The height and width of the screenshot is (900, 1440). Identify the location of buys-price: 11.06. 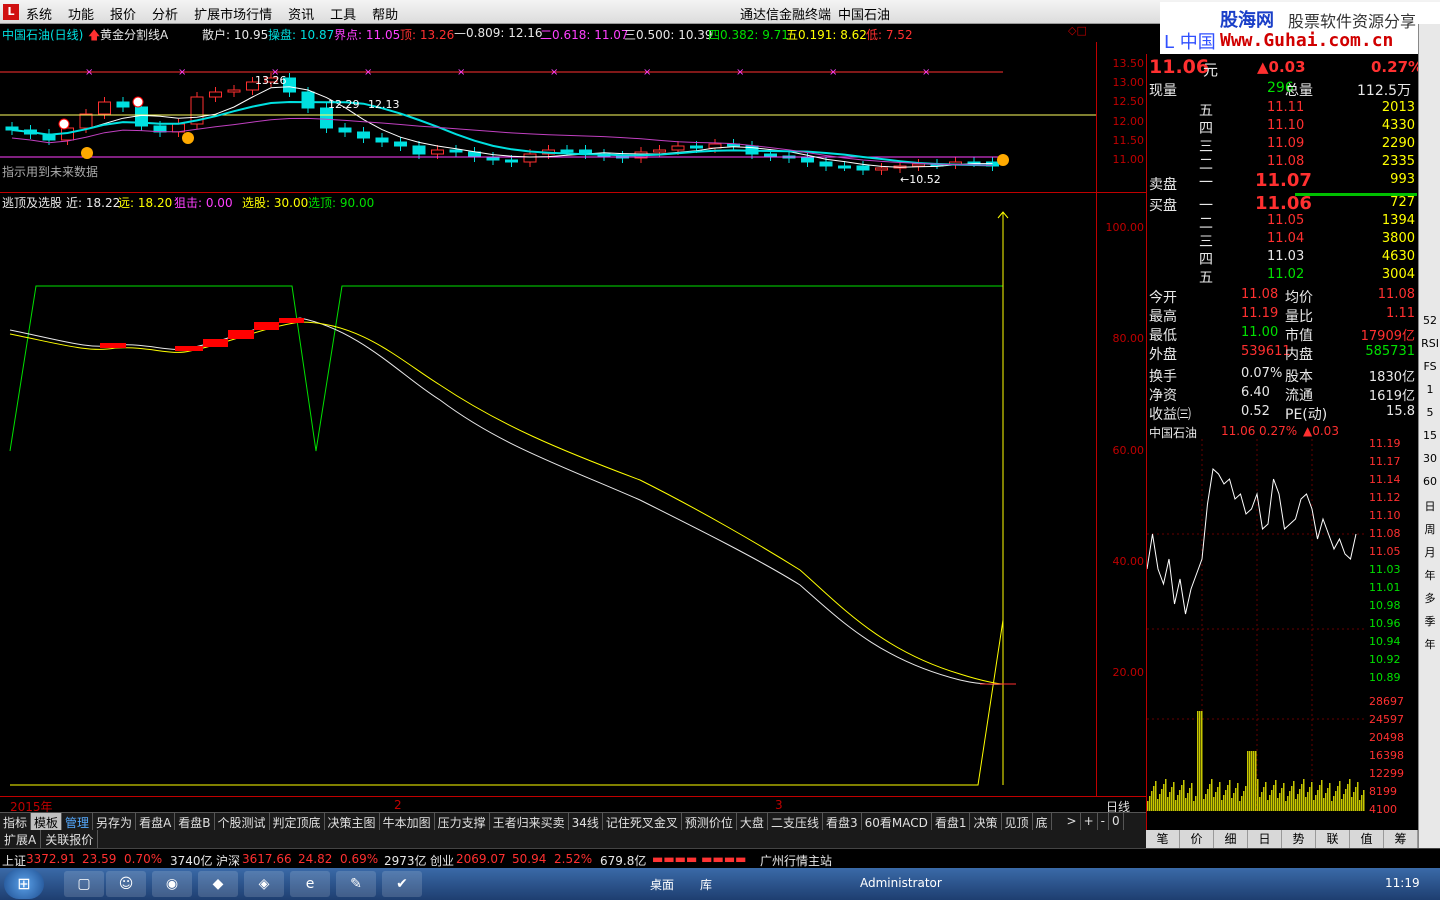
(1283, 203).